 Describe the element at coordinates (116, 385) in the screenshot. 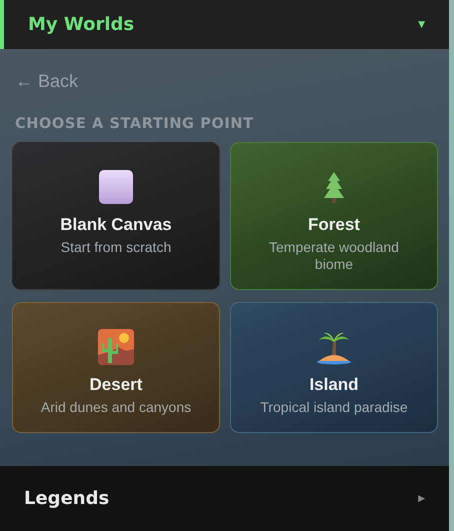

I see `card-title: Desert` at that location.